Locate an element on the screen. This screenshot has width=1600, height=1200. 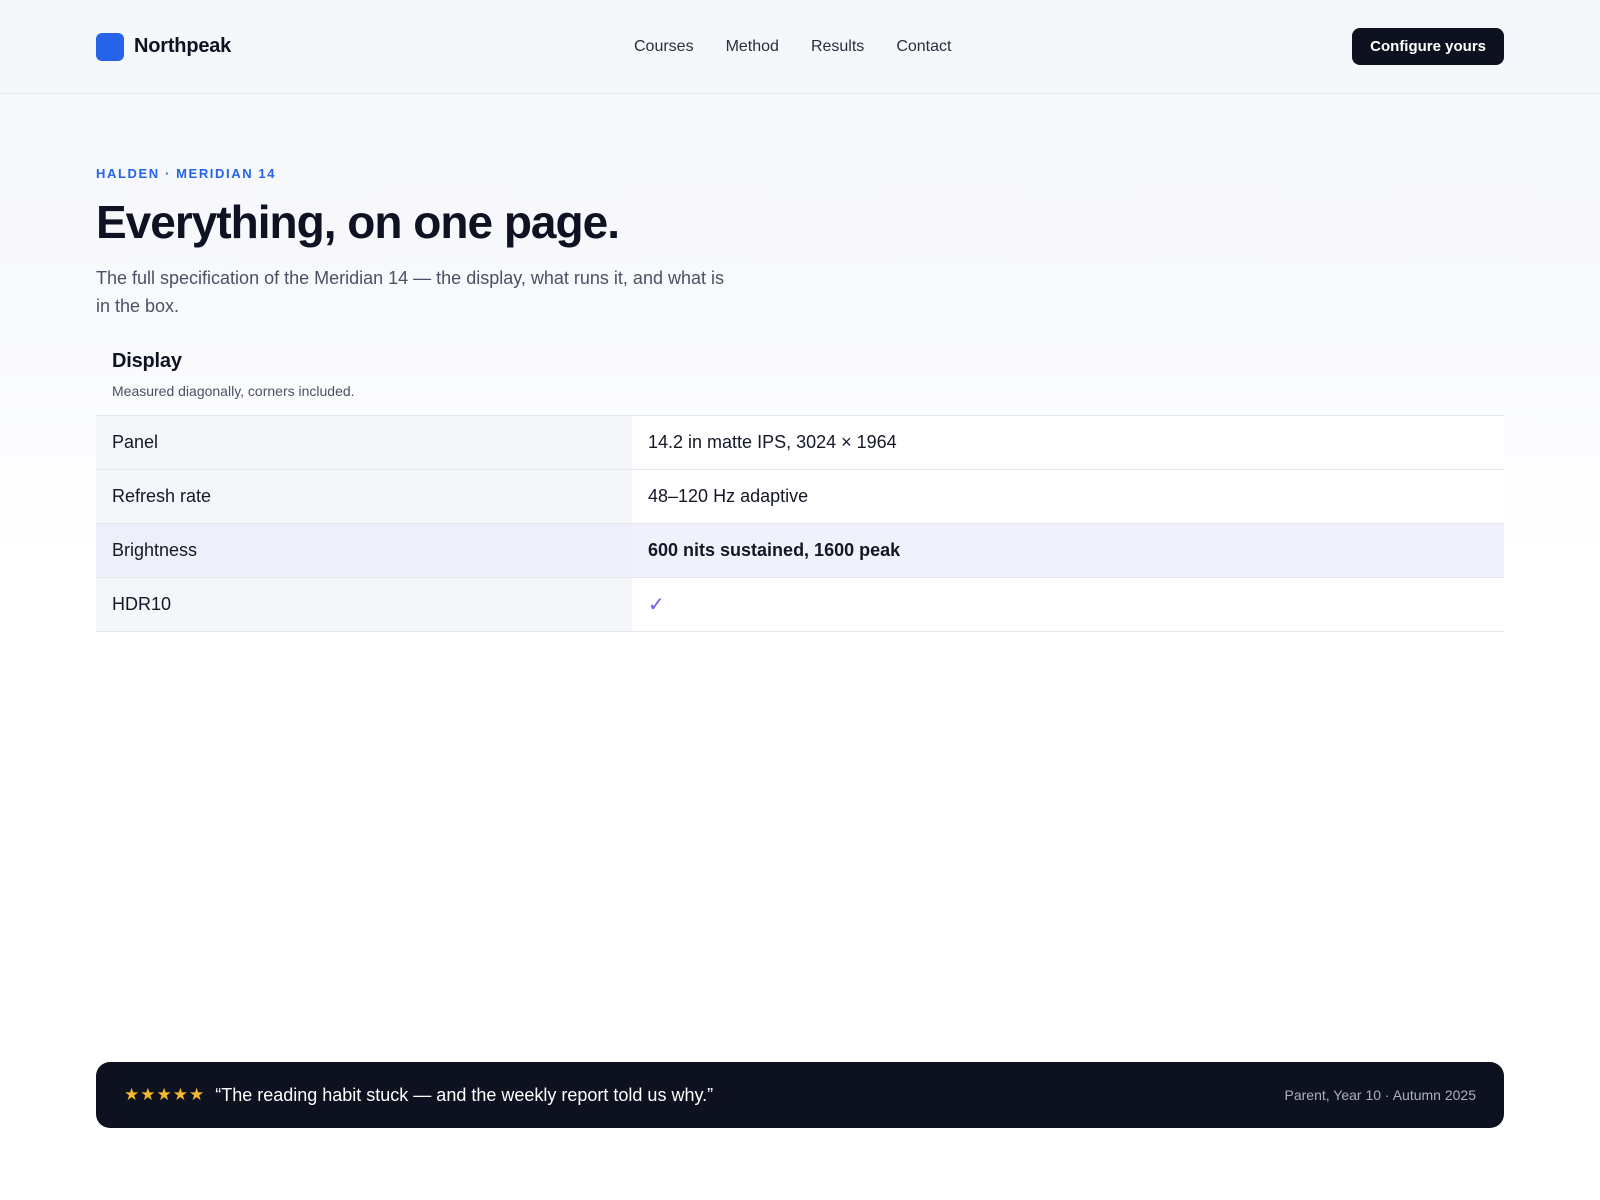
table-row: HDR10 ✓ is located at coordinates (800, 604).